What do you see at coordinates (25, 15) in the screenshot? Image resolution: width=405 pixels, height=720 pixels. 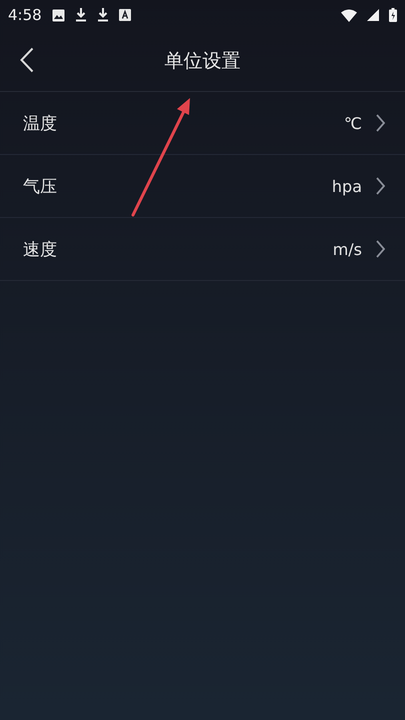 I see `status-time: 4:58` at bounding box center [25, 15].